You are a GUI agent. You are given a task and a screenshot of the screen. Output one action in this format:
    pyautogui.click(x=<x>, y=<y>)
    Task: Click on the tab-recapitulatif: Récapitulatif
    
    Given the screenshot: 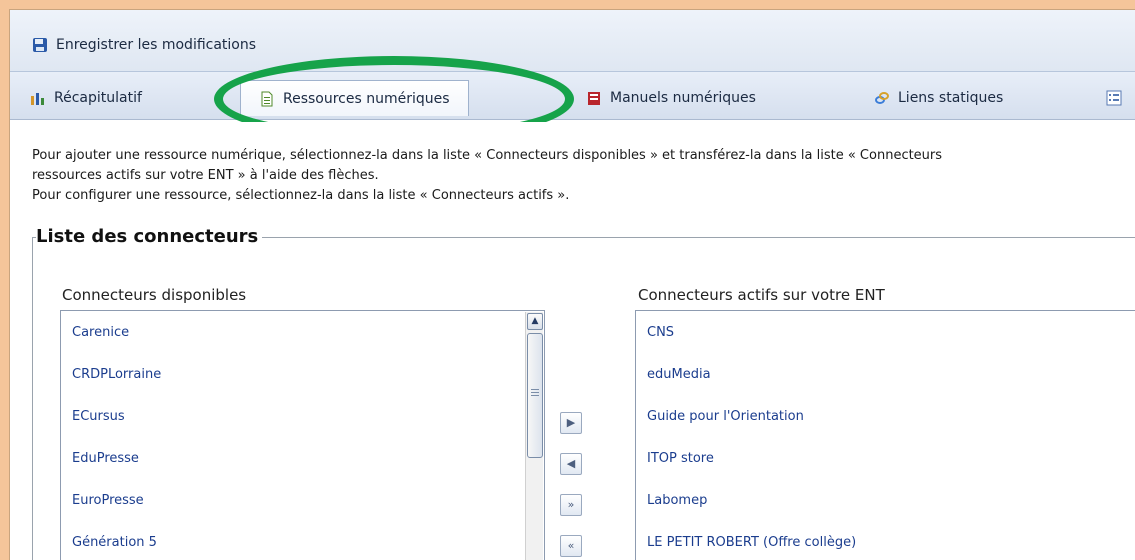 What is the action you would take?
    pyautogui.click(x=86, y=98)
    